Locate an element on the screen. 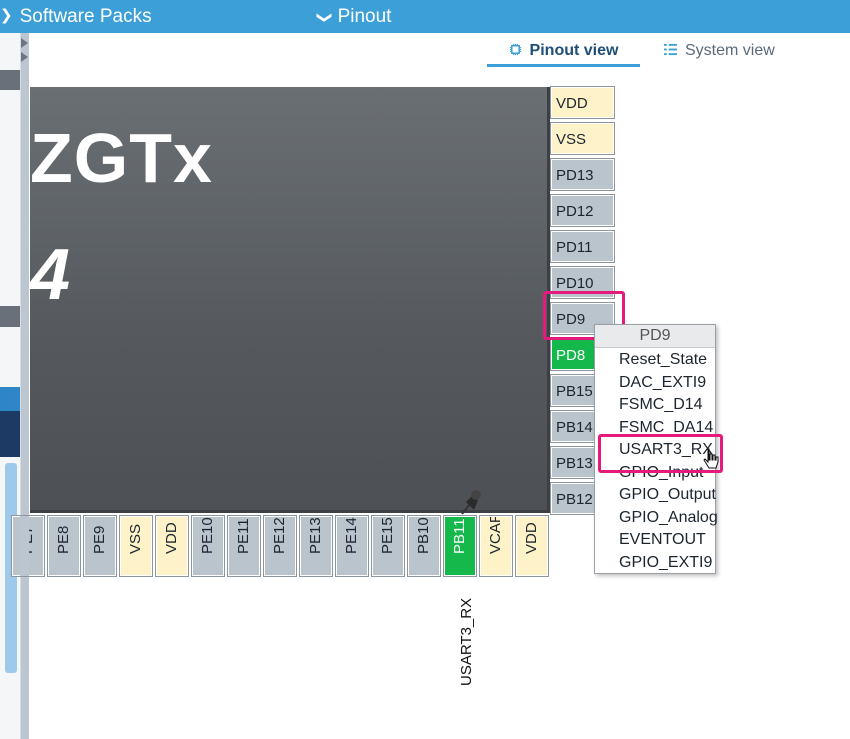 The height and width of the screenshot is (739, 850). pin-pe15: PE15 is located at coordinates (388, 546).